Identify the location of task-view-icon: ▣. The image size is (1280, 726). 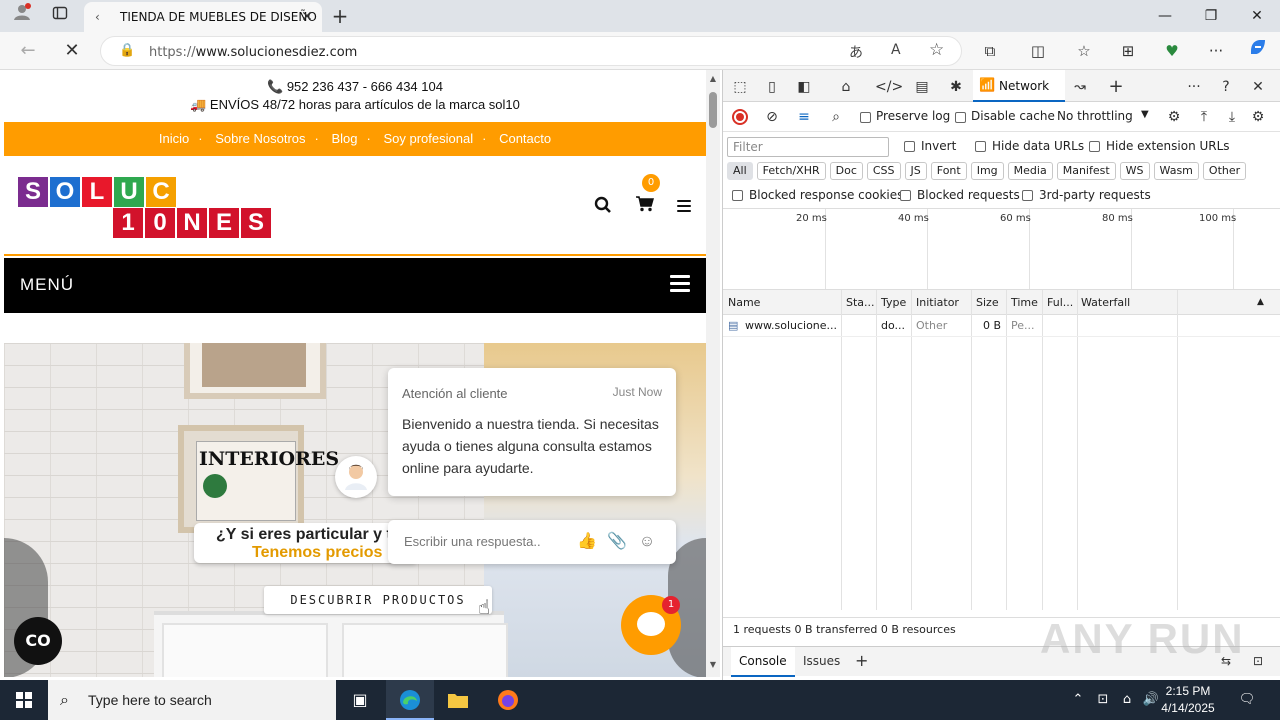
(360, 700).